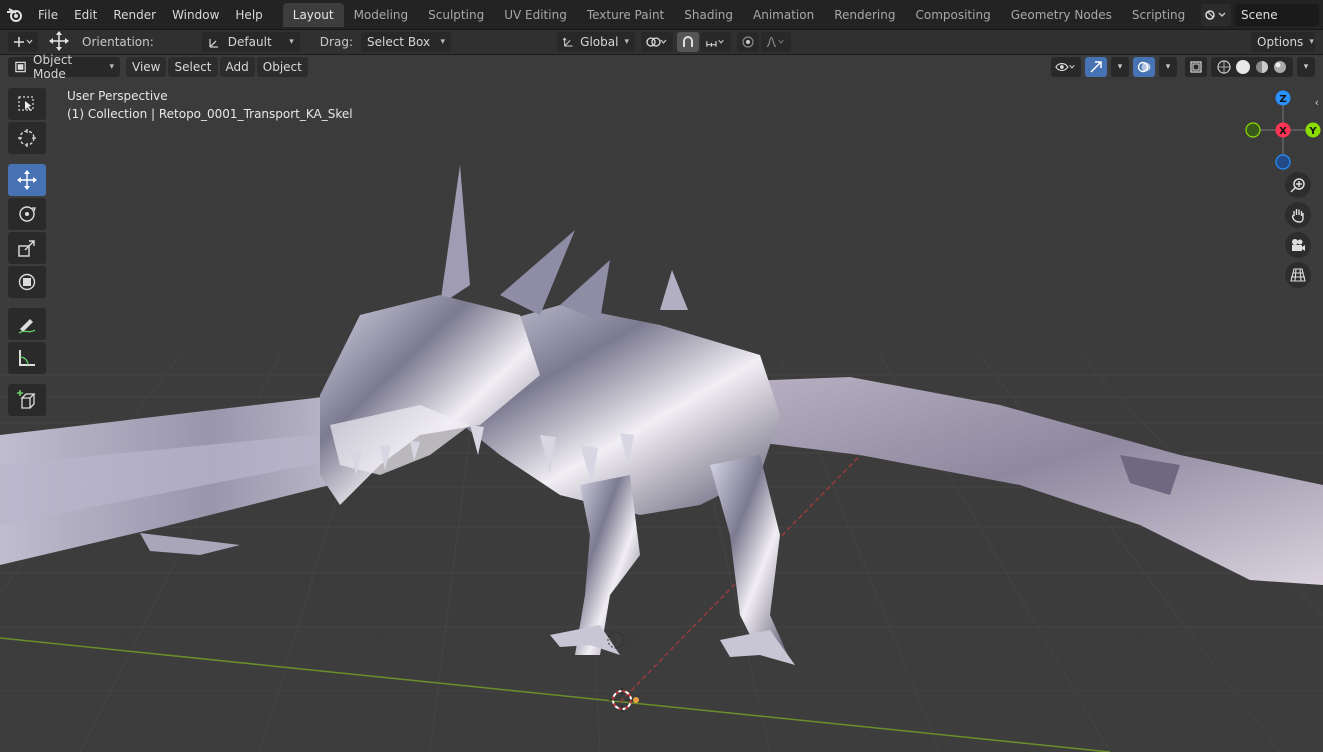 This screenshot has height=752, width=1323. What do you see at coordinates (1298, 215) in the screenshot?
I see `pan-hand-icon` at bounding box center [1298, 215].